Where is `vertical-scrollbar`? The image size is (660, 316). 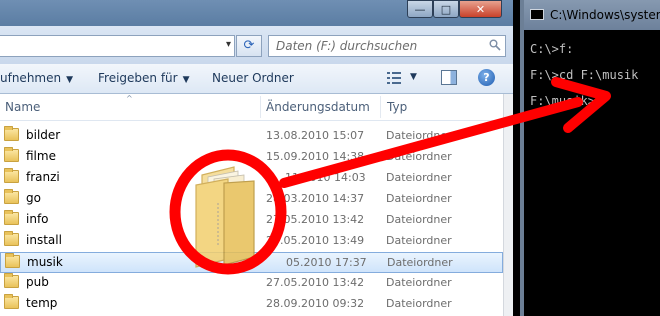 vertical-scrollbar is located at coordinates (508, 205).